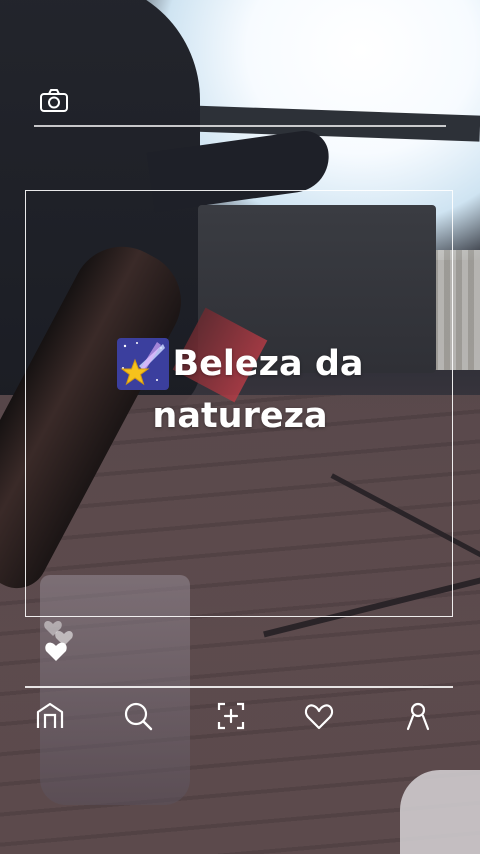 This screenshot has height=854, width=480. What do you see at coordinates (240, 416) in the screenshot?
I see `overlay-title-line2: natureza` at bounding box center [240, 416].